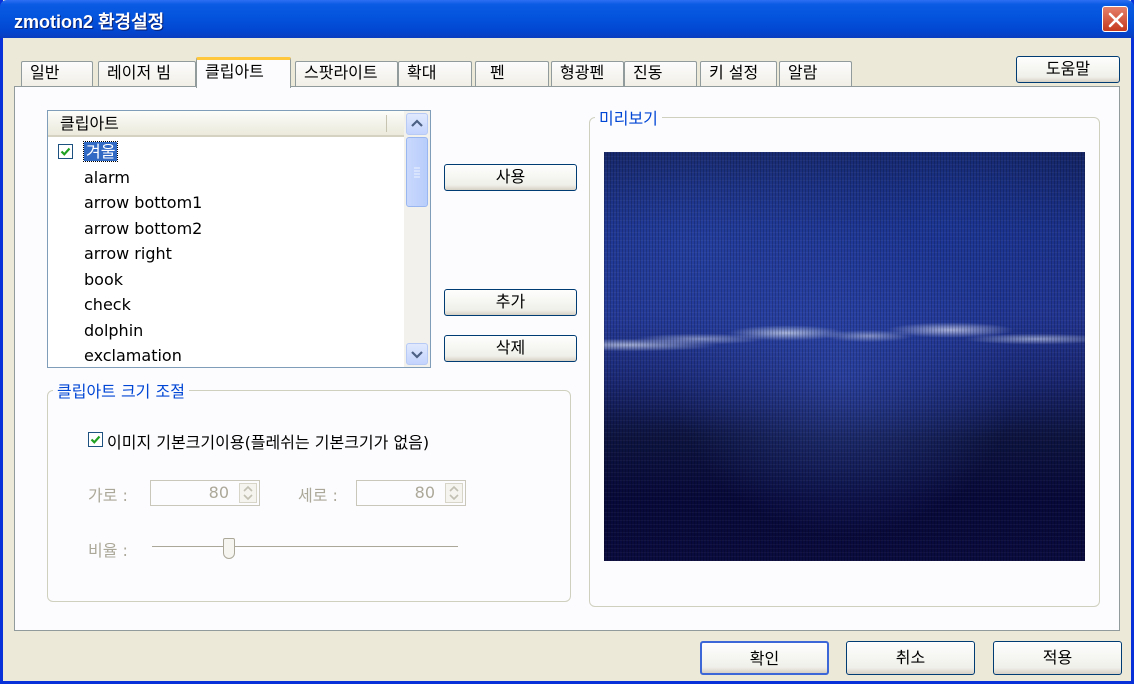 This screenshot has height=684, width=1134. Describe the element at coordinates (510, 177) in the screenshot. I see `use-button: 사용` at that location.